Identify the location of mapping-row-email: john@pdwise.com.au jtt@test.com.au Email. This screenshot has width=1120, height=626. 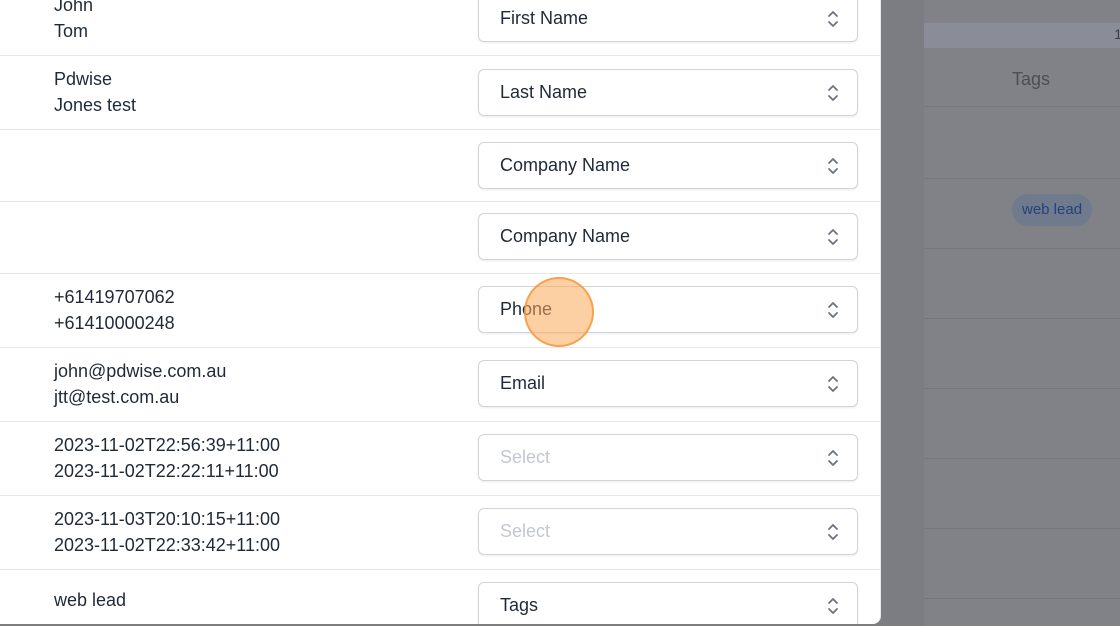
(440, 385).